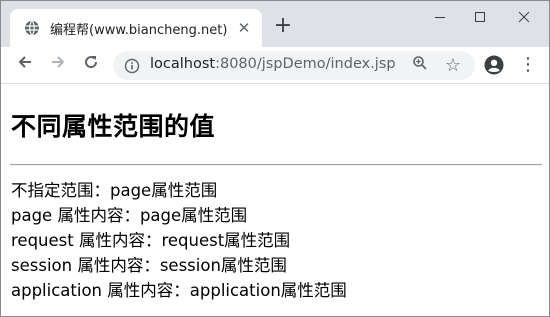 The image size is (550, 317). I want to click on tab-strip: 编程帮(www.biancheng.net) ✕ +, so click(275, 24).